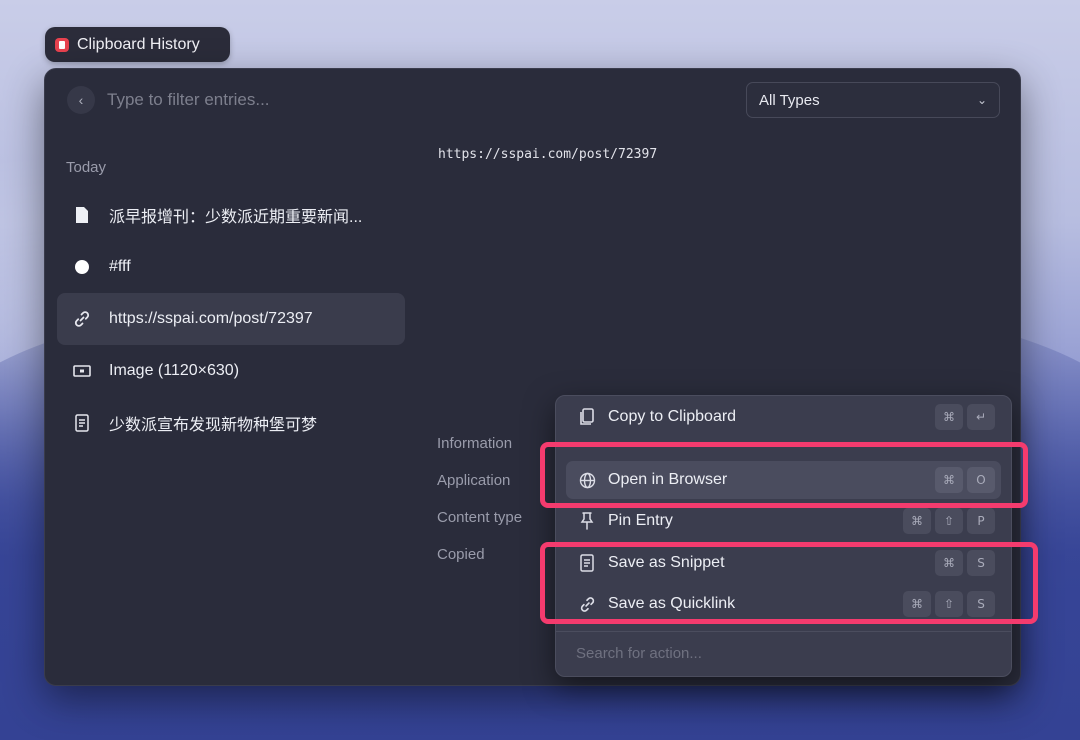 This screenshot has height=740, width=1080. Describe the element at coordinates (307, 100) in the screenshot. I see `filter-input` at that location.